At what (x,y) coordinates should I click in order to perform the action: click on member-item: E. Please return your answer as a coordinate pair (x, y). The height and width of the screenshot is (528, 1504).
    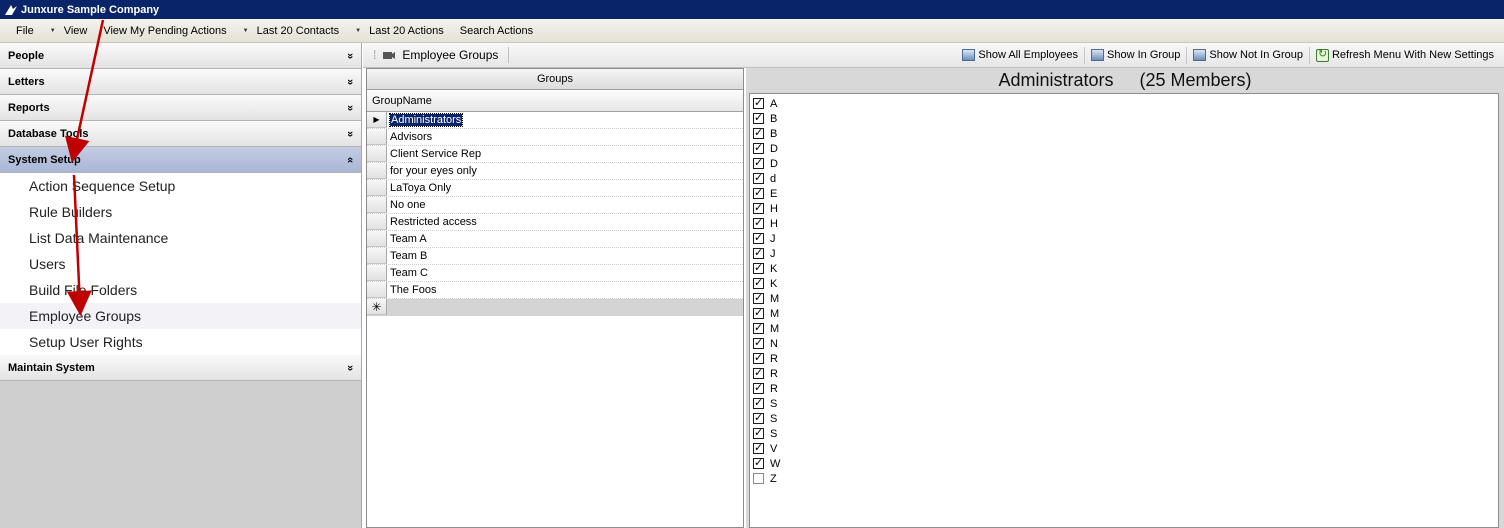
    Looking at the image, I should click on (1124, 193).